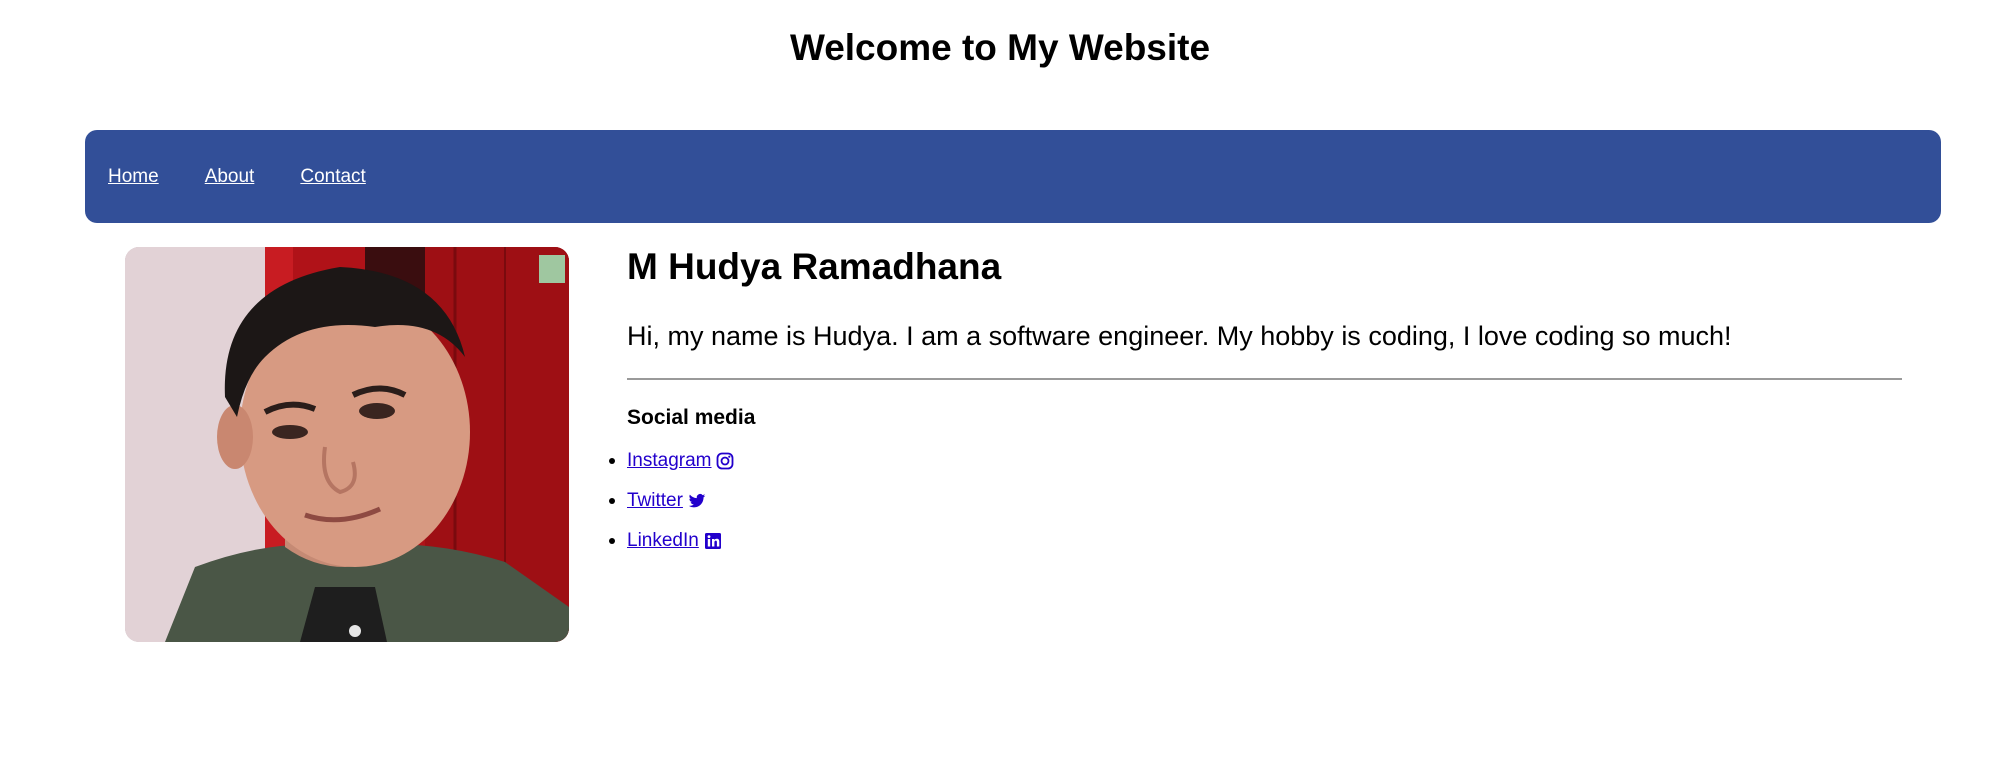 The image size is (2000, 777). Describe the element at coordinates (663, 540) in the screenshot. I see `linkedin-link-label: LinkedIn` at that location.